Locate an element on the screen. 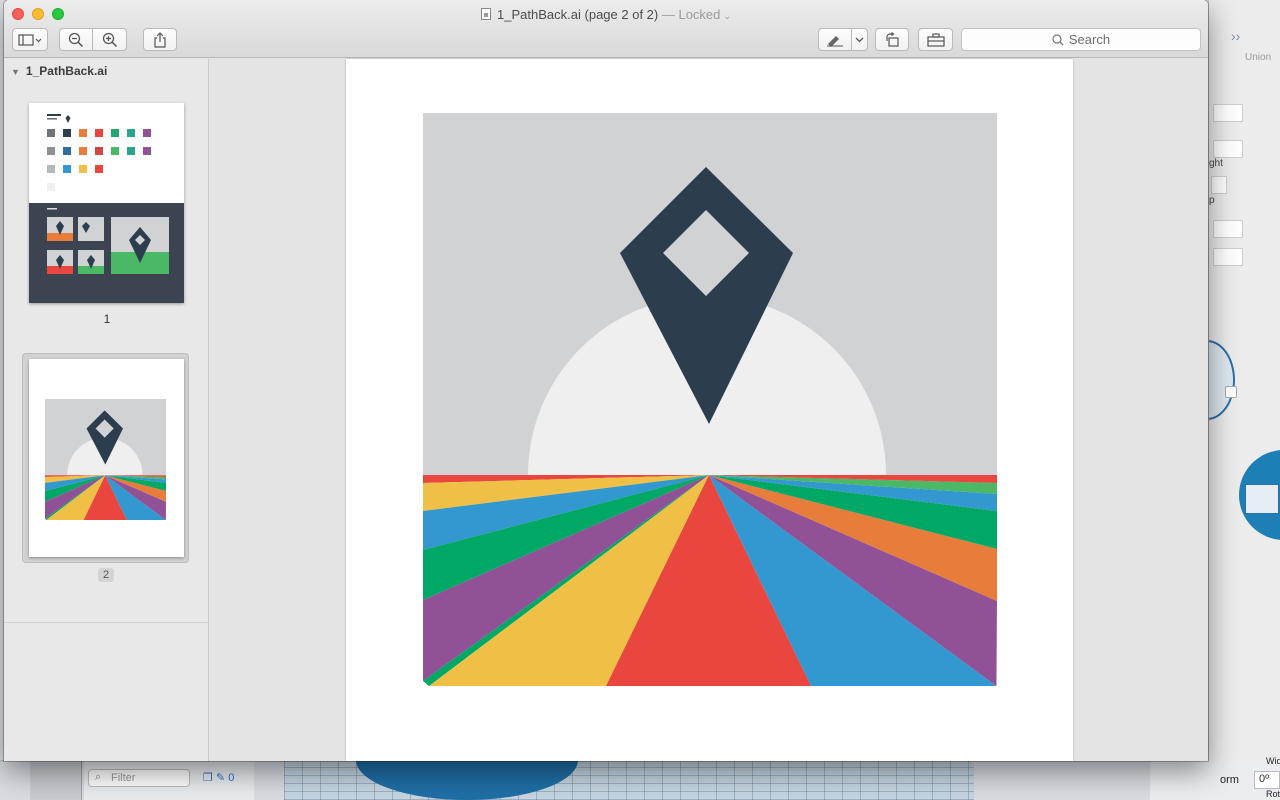 The height and width of the screenshot is (800, 1280). share-button is located at coordinates (160, 39).